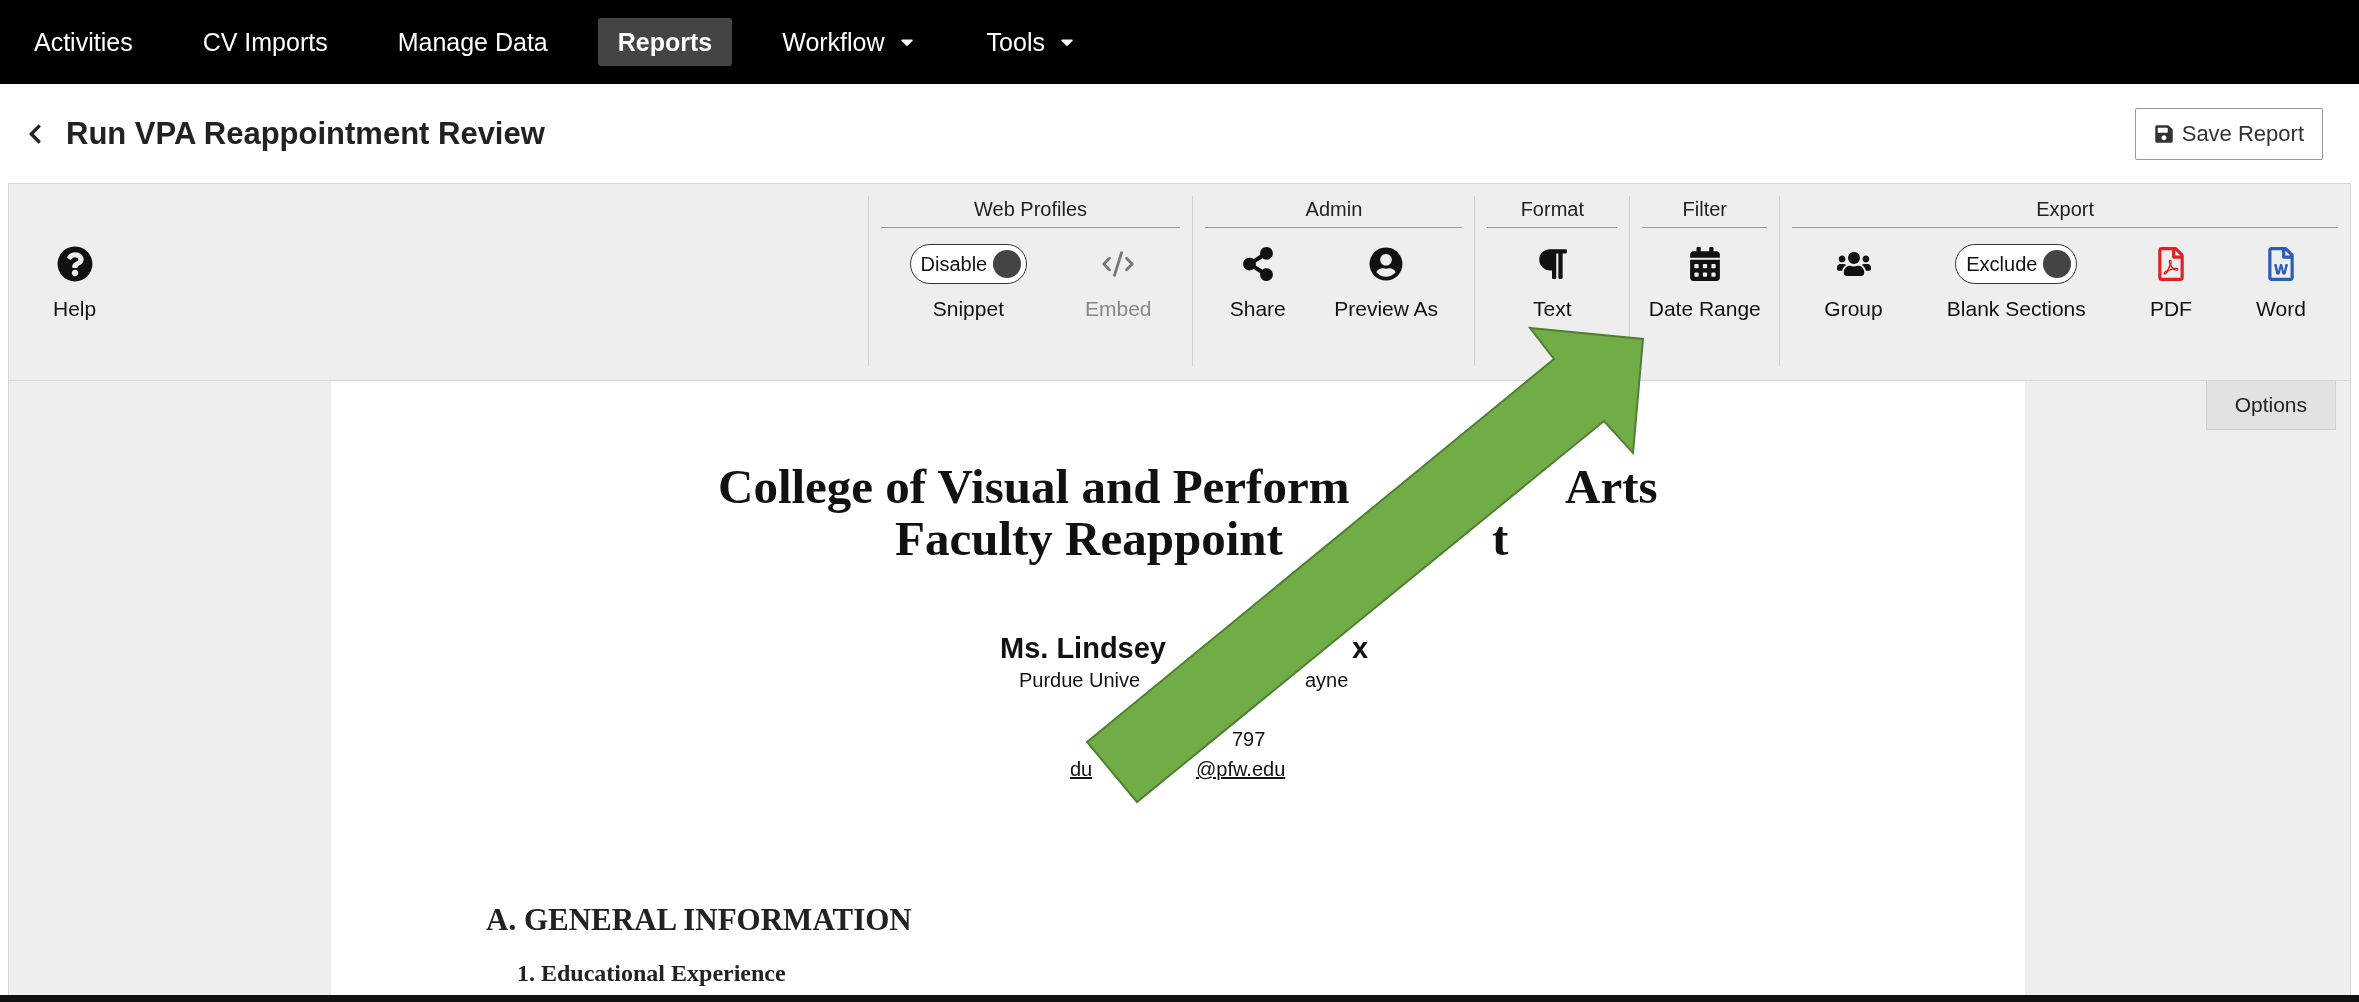 The image size is (2359, 1002). What do you see at coordinates (472, 42) in the screenshot?
I see `nav-tab: Manage Data` at bounding box center [472, 42].